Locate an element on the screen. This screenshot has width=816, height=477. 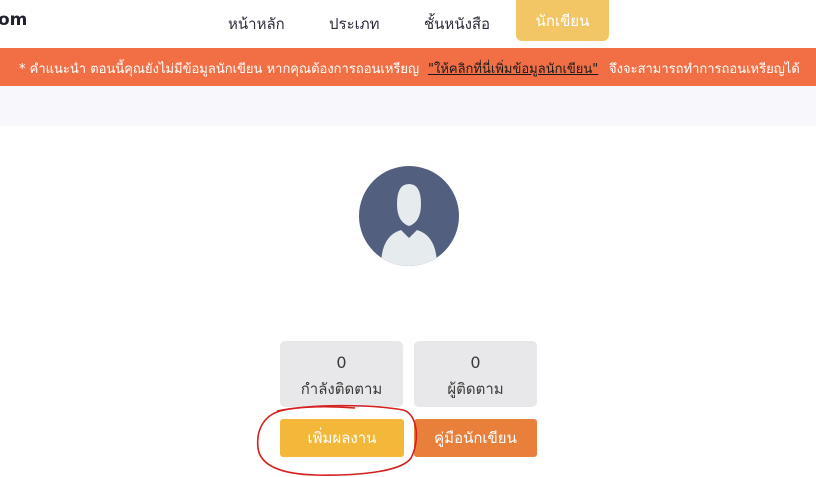
nav-categories: ประเภท is located at coordinates (354, 24).